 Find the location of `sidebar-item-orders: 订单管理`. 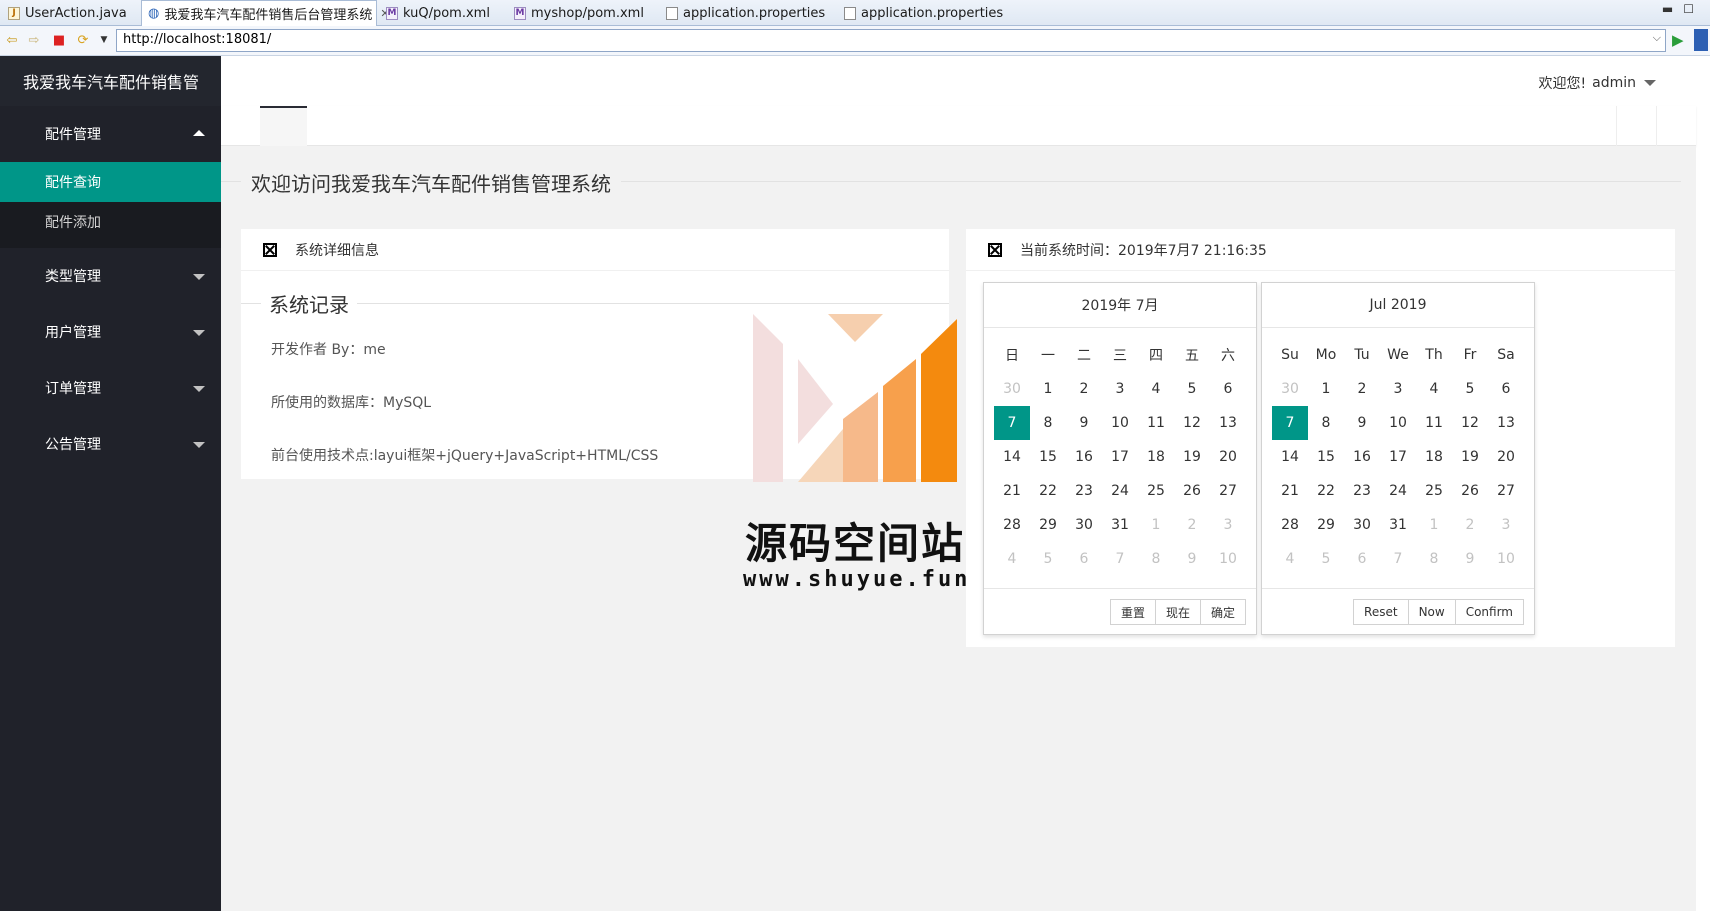

sidebar-item-orders: 订单管理 is located at coordinates (110, 388).